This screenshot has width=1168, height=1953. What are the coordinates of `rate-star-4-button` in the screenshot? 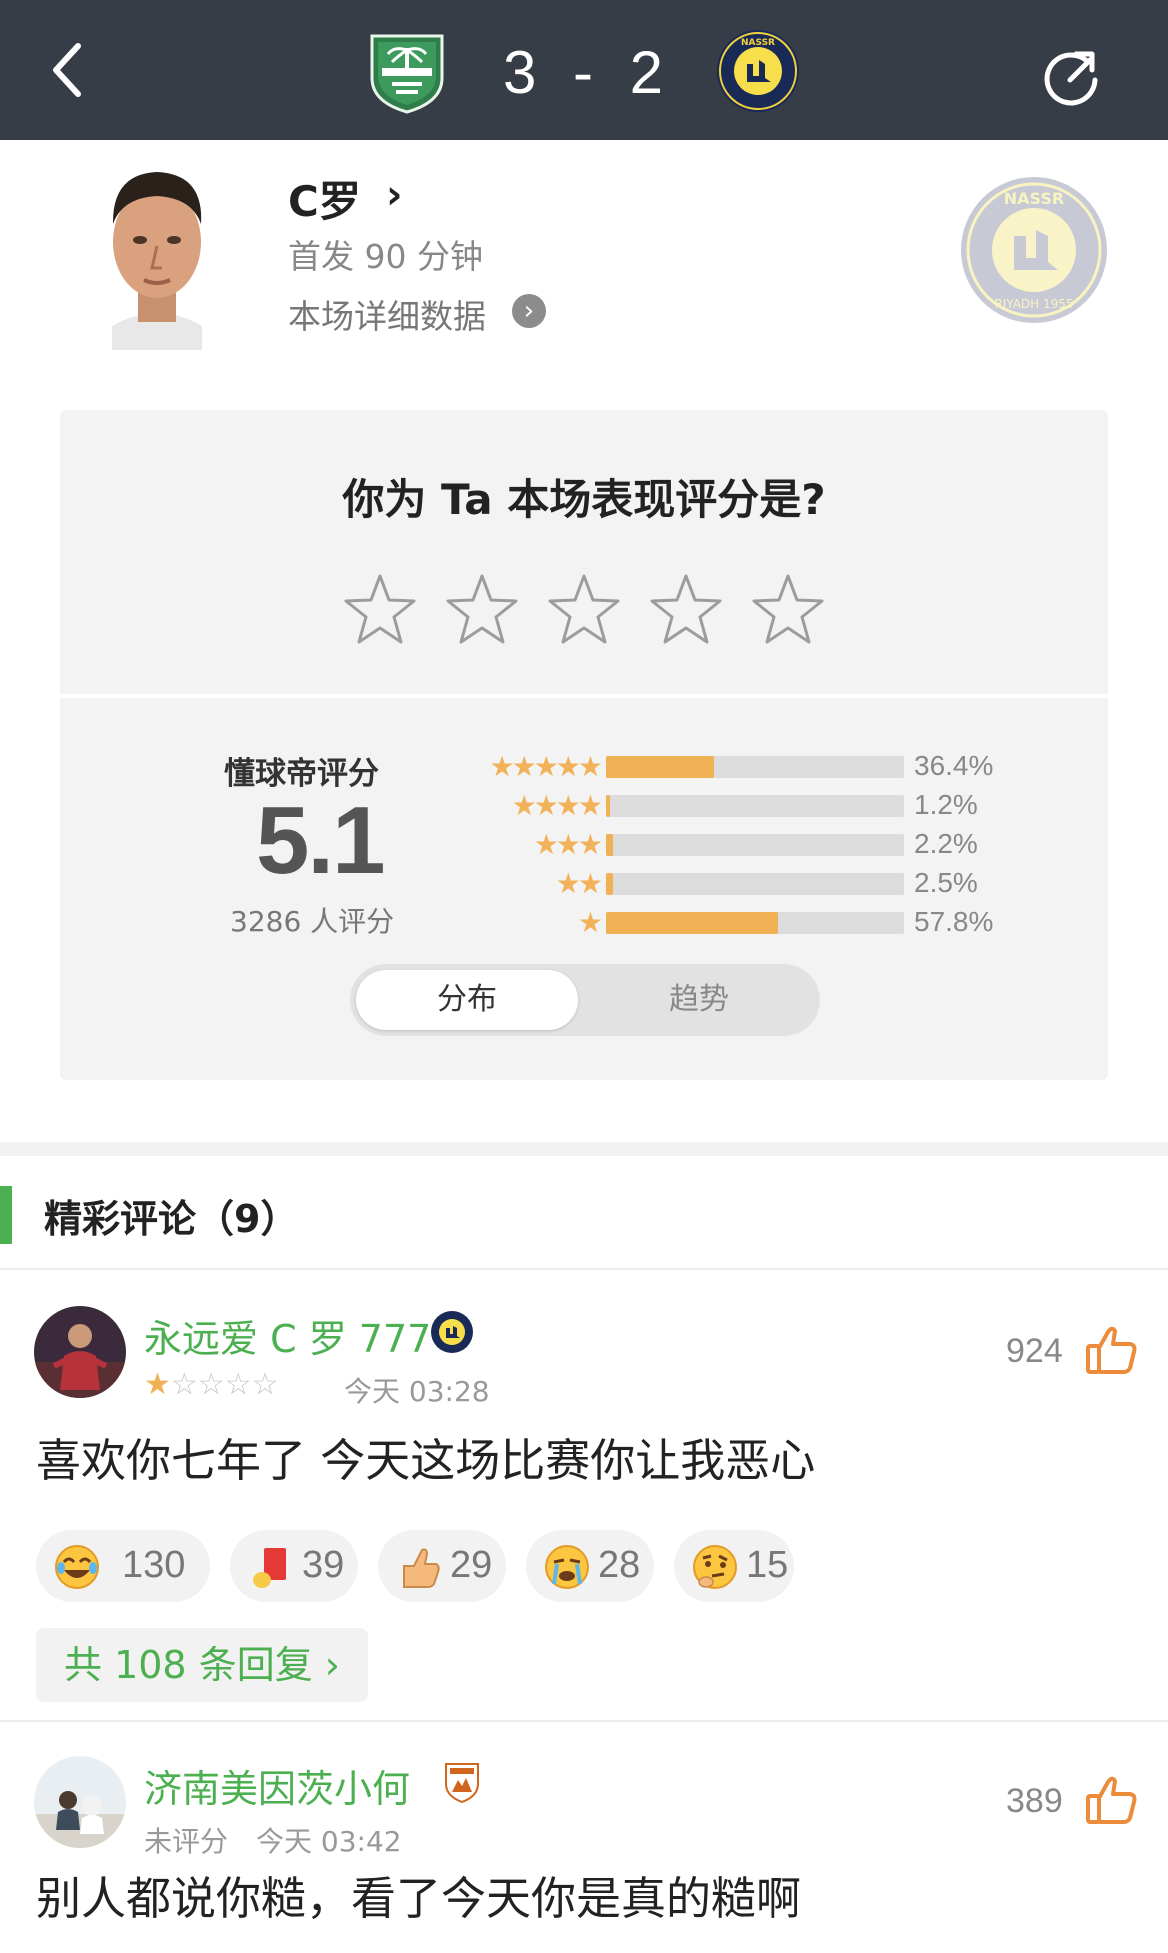 It's located at (686, 610).